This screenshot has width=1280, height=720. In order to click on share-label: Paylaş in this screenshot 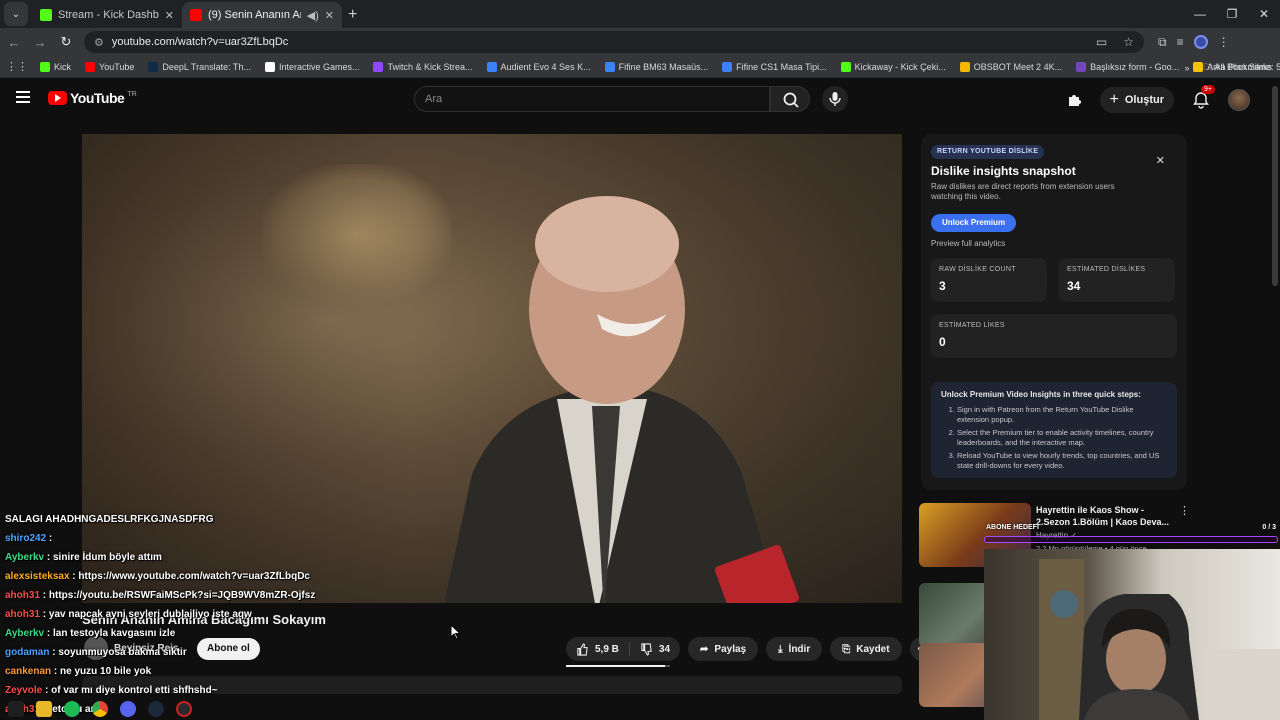, I will do `click(730, 649)`.